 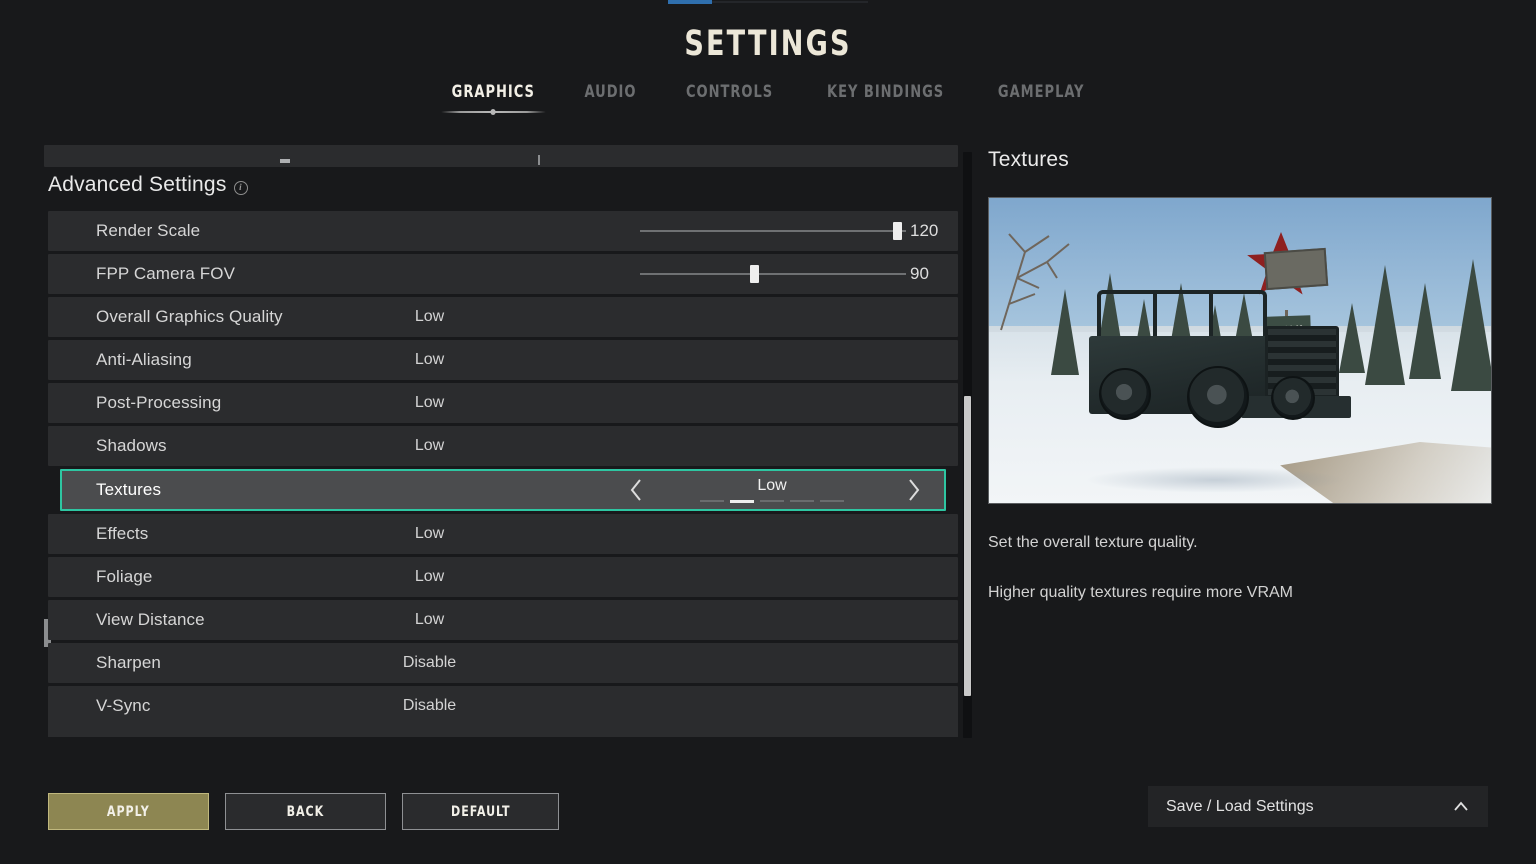 I want to click on tab-gameplay: GAMEPLAY, so click(x=1041, y=92).